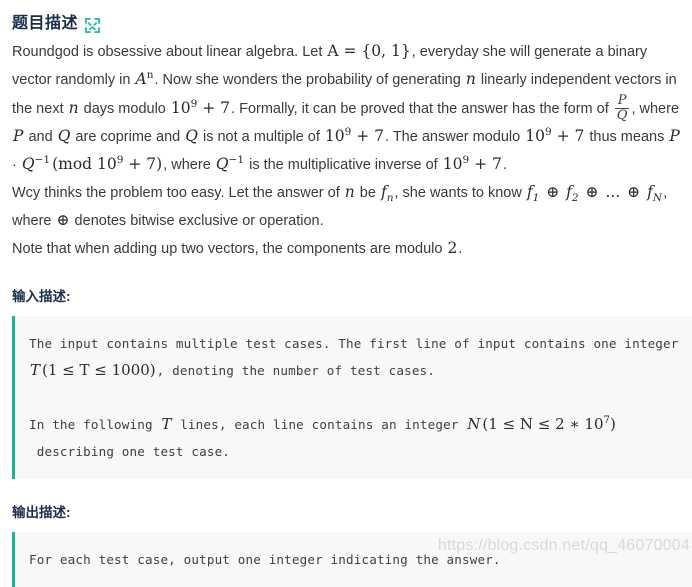 The height and width of the screenshot is (587, 692). Describe the element at coordinates (144, 78) in the screenshot. I see `p1-math-A: An` at that location.